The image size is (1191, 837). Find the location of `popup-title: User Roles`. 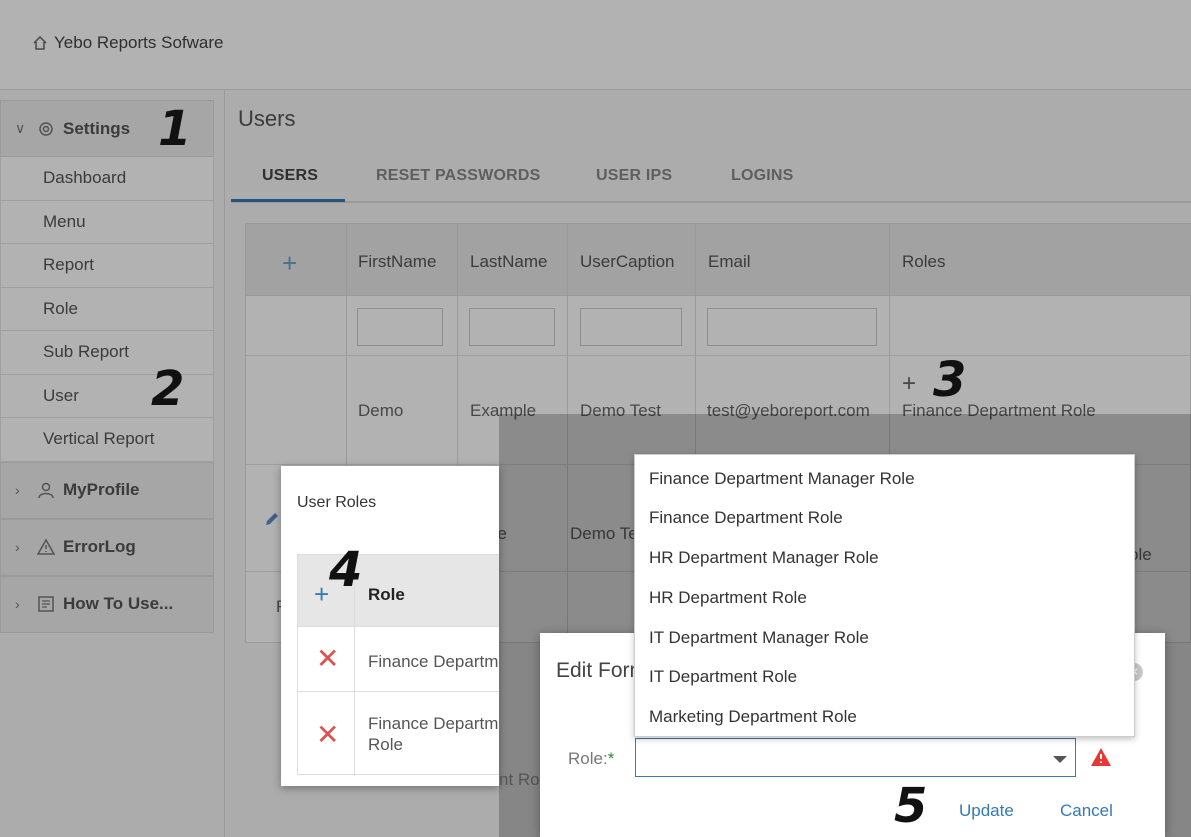

popup-title: User Roles is located at coordinates (337, 502).